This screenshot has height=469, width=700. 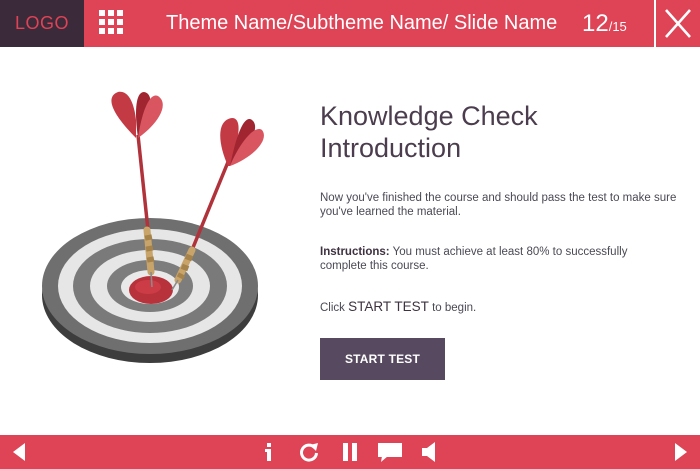 I want to click on speaker-icon, so click(x=428, y=452).